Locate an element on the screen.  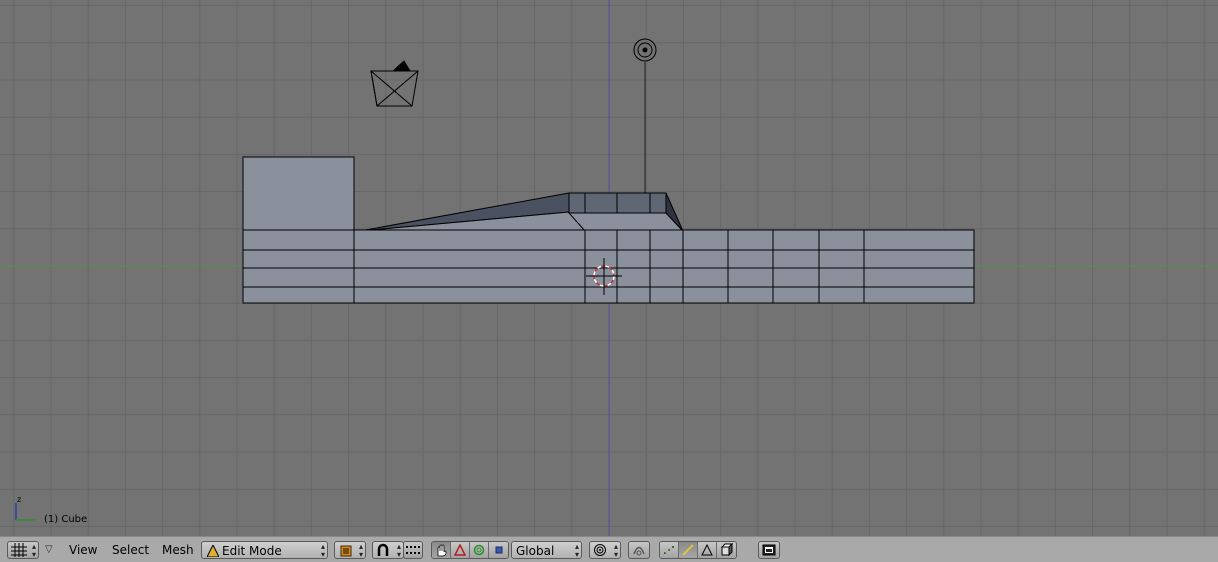
viewport-header: ▴ ▾ ▽ View Select Mesh Edit Mode ▴ ▾ ▴ ▾ ▴ ▾ is located at coordinates (609, 549).